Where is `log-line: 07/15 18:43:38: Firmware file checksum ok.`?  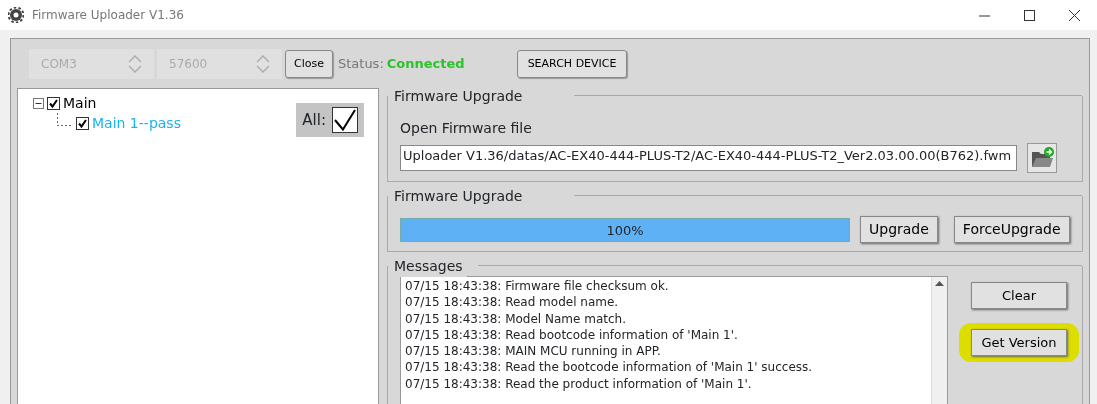 log-line: 07/15 18:43:38: Firmware file checksum ok. is located at coordinates (537, 286).